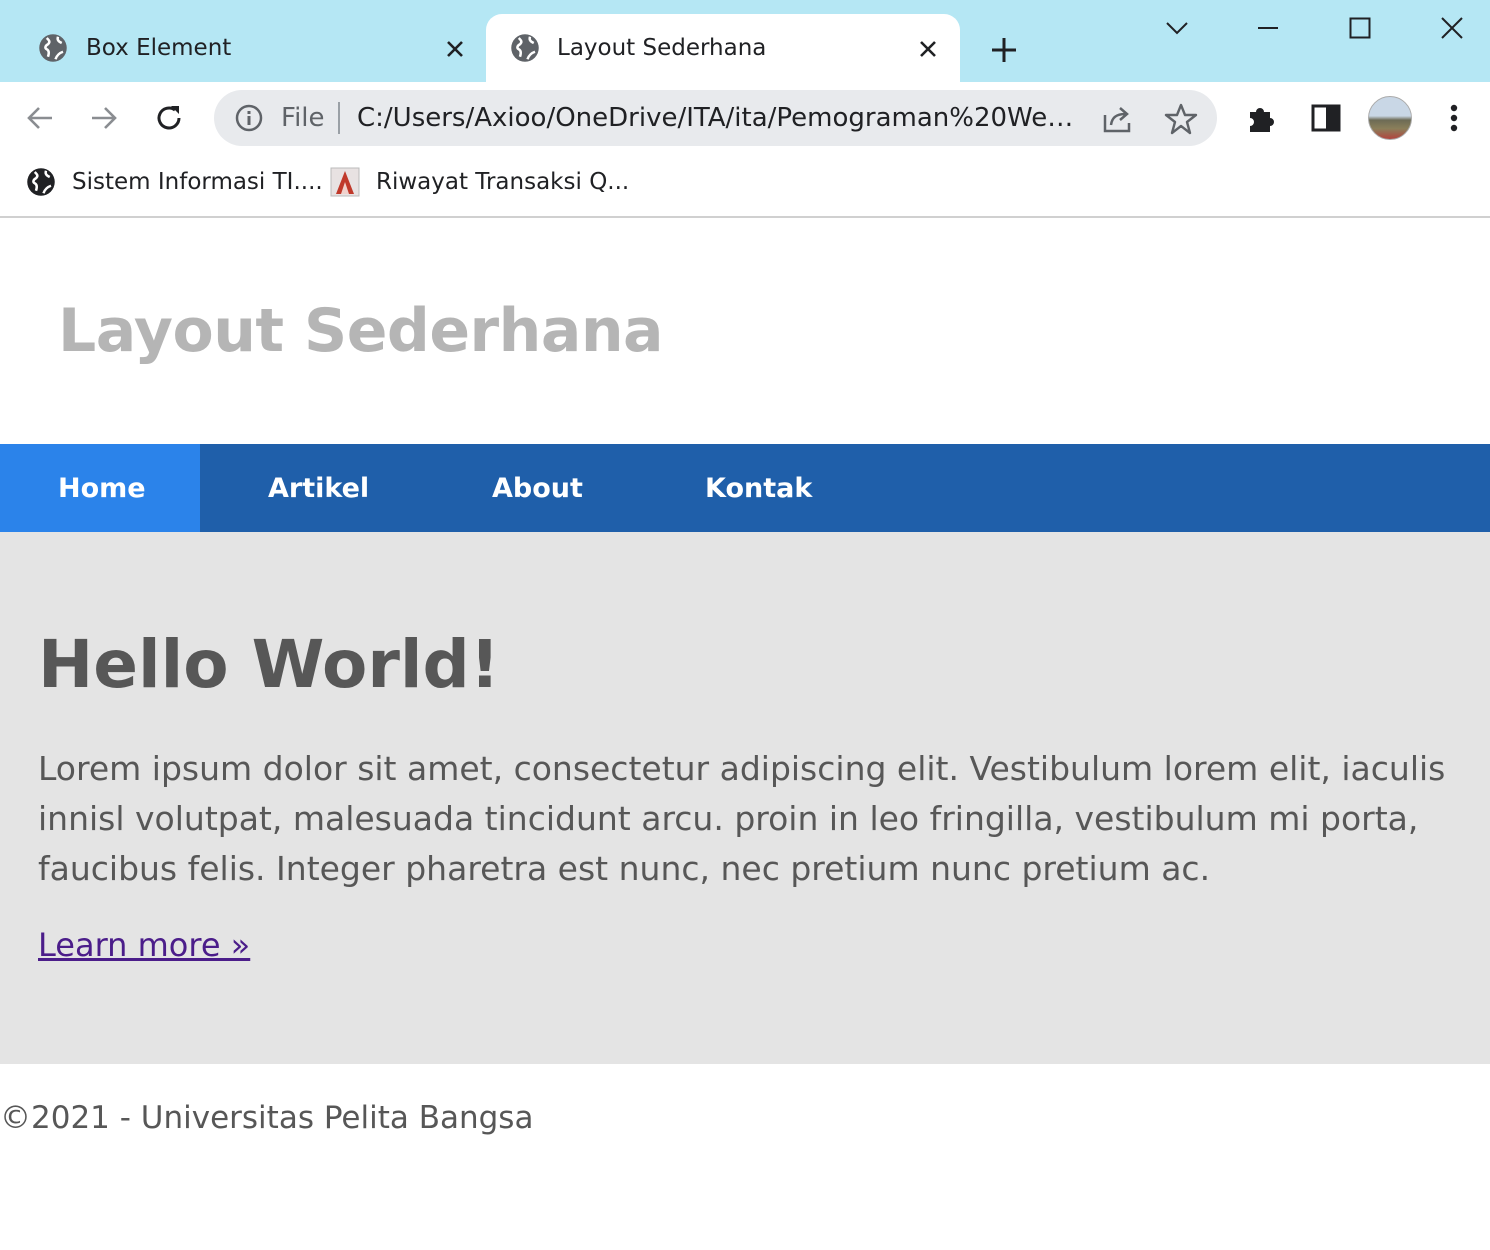 Image resolution: width=1490 pixels, height=1250 pixels. I want to click on profile-avatar, so click(1390, 118).